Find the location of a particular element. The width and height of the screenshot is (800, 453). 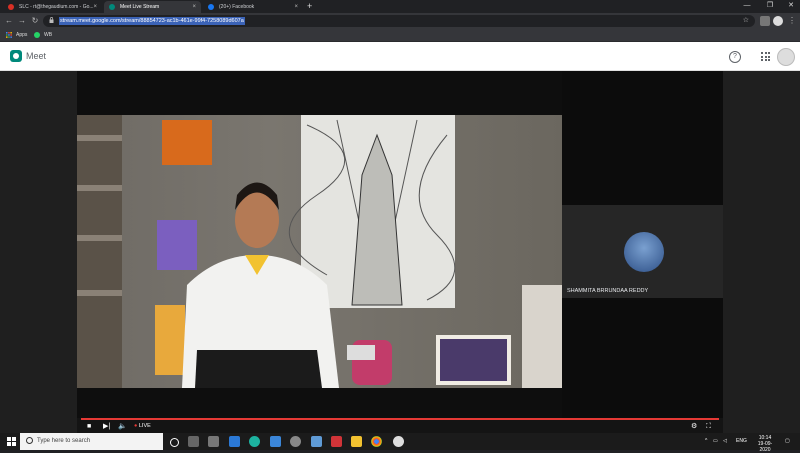

player-controls: ■ ▶| 🔈 ● LIVE ⚙ ⛶ is located at coordinates (400, 425).